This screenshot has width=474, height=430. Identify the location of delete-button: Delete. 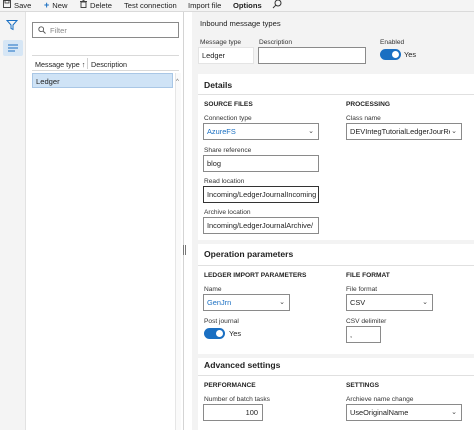
(96, 5).